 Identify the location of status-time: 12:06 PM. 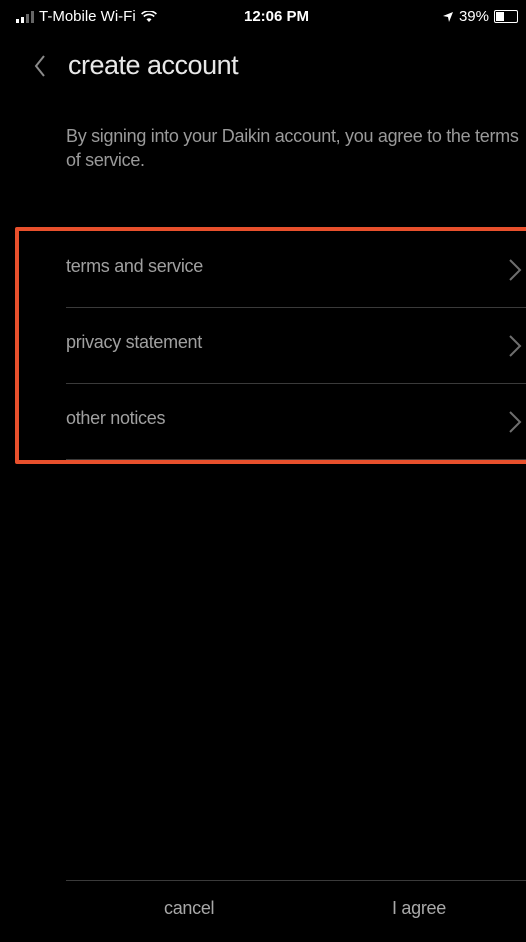
(277, 16).